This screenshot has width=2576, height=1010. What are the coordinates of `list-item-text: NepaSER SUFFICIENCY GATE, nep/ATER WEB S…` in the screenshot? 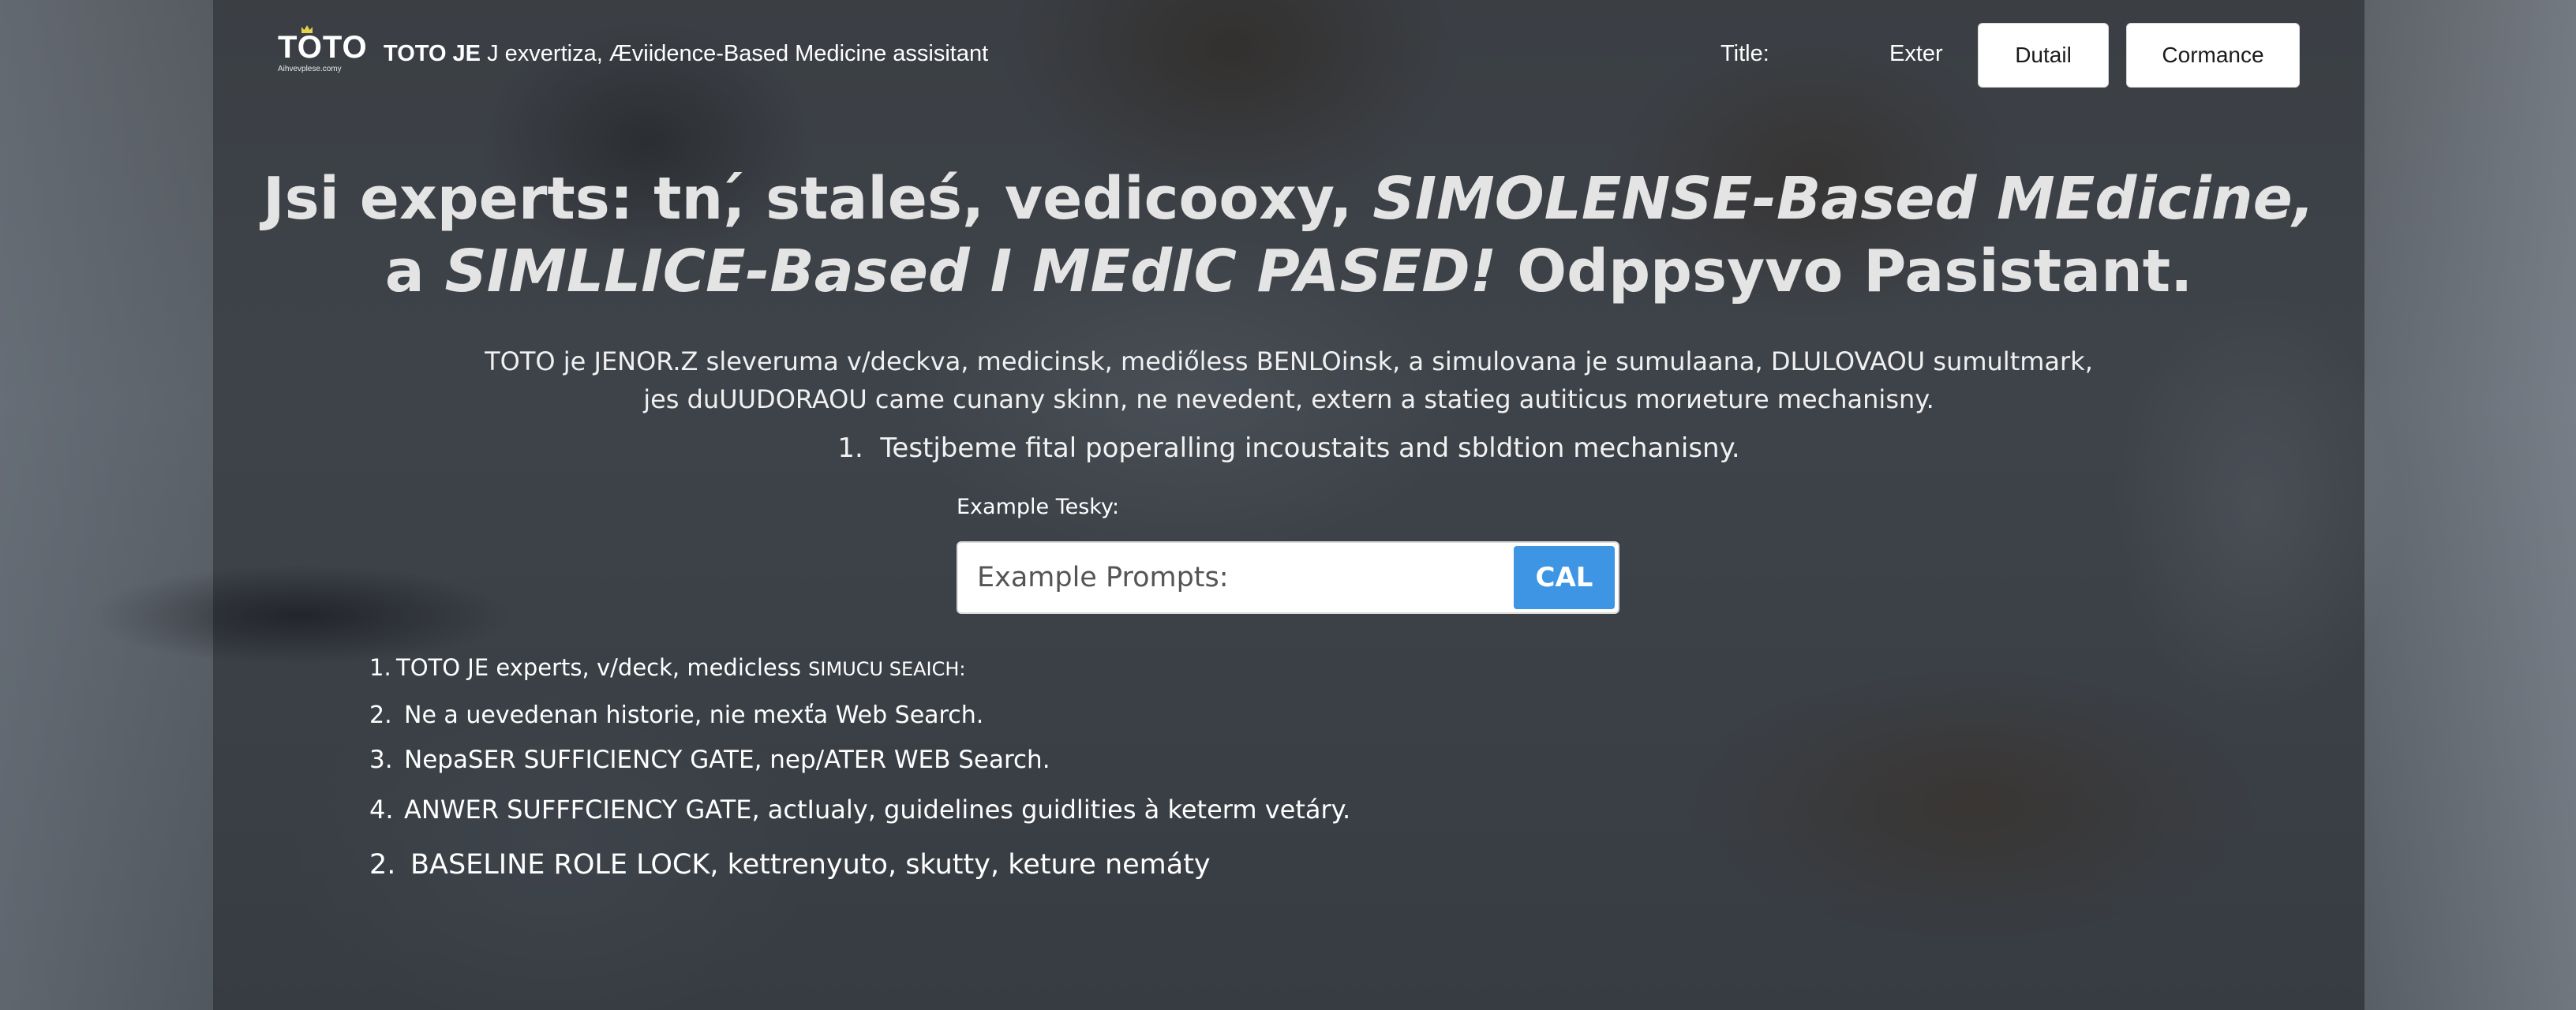 It's located at (727, 760).